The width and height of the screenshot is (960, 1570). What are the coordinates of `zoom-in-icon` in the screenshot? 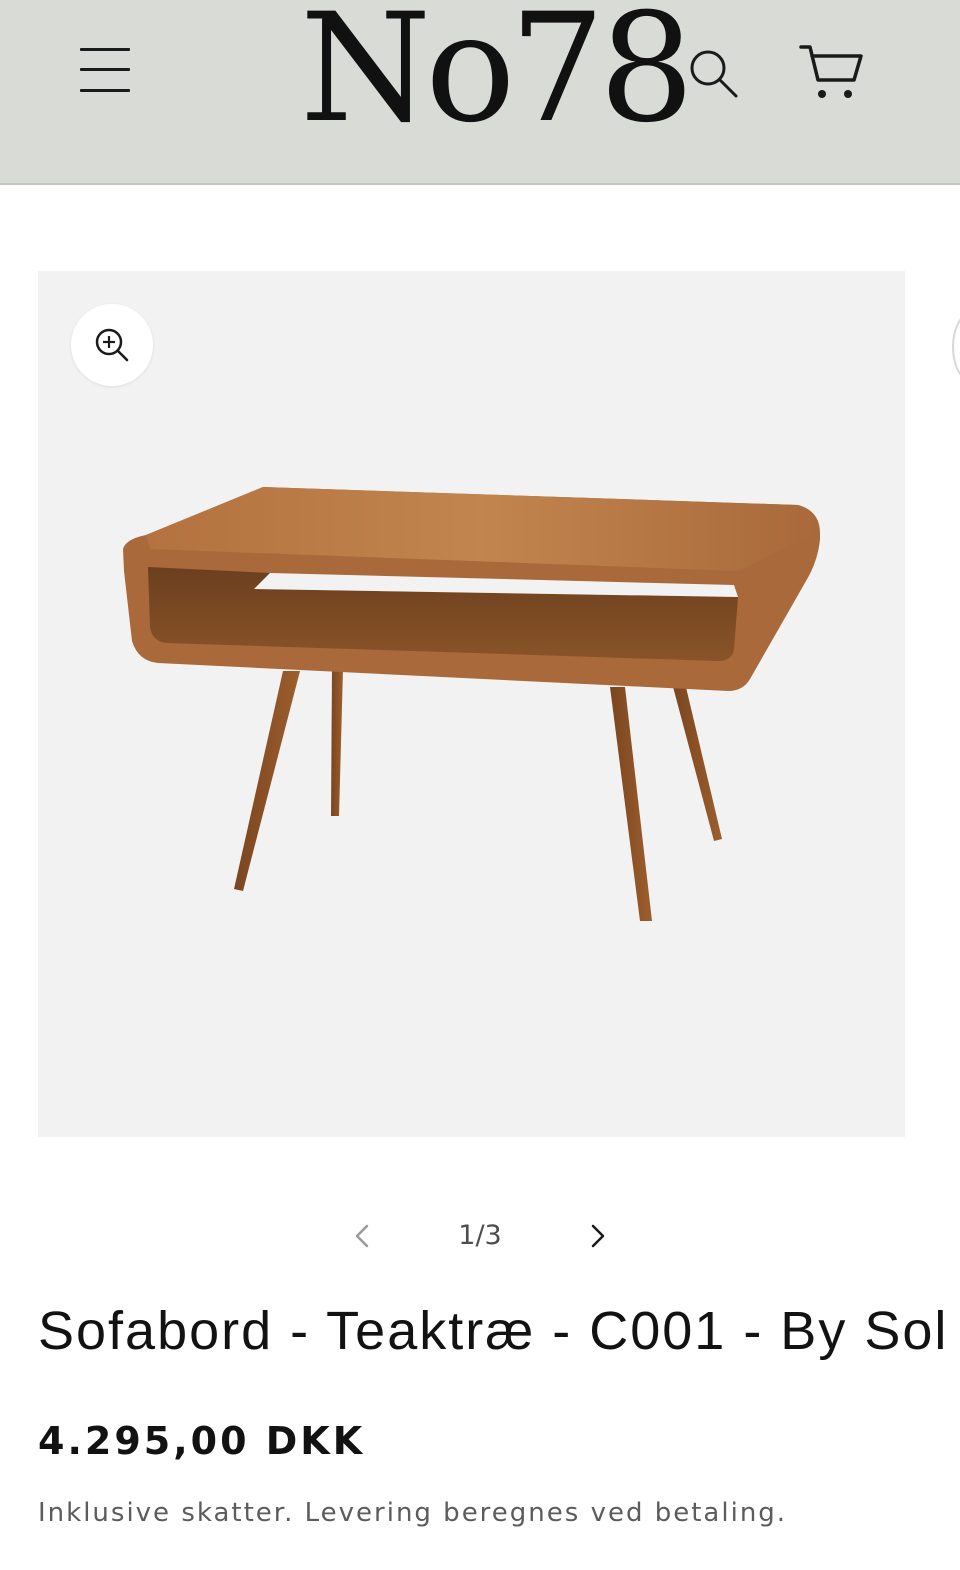 It's located at (112, 345).